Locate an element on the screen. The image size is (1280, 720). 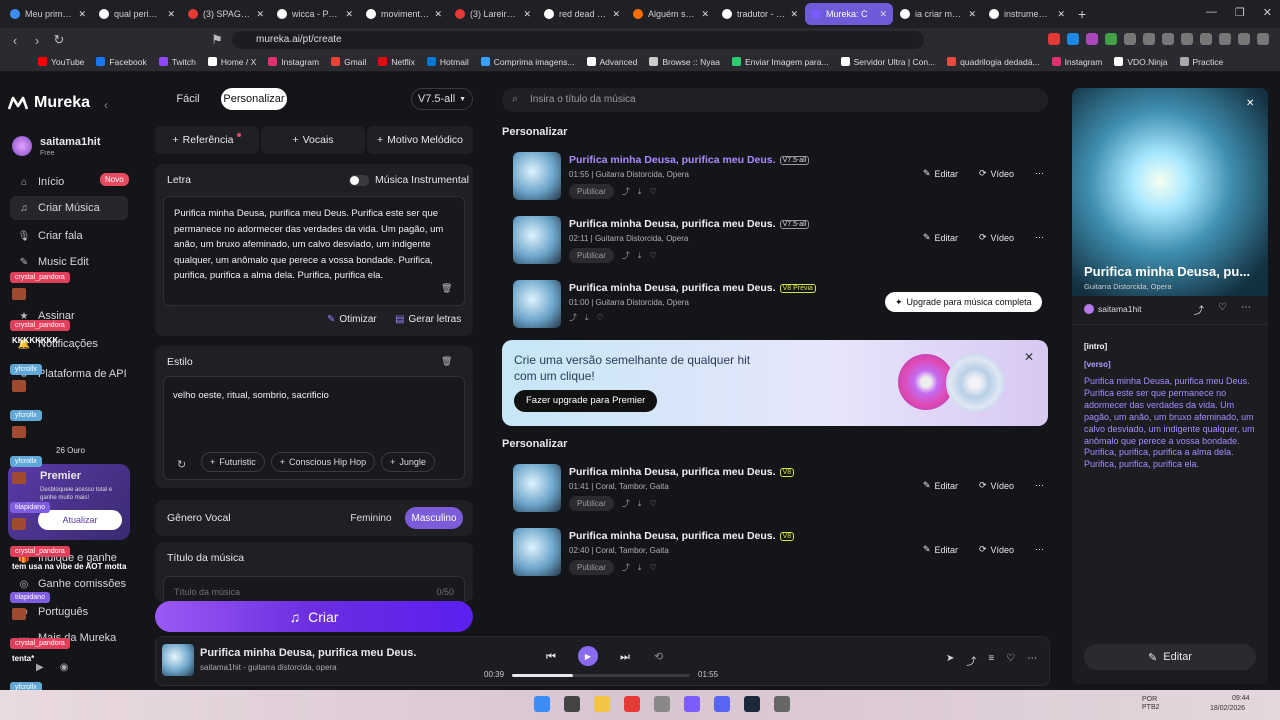
discord-icon: ◉ is located at coordinates (64, 667).